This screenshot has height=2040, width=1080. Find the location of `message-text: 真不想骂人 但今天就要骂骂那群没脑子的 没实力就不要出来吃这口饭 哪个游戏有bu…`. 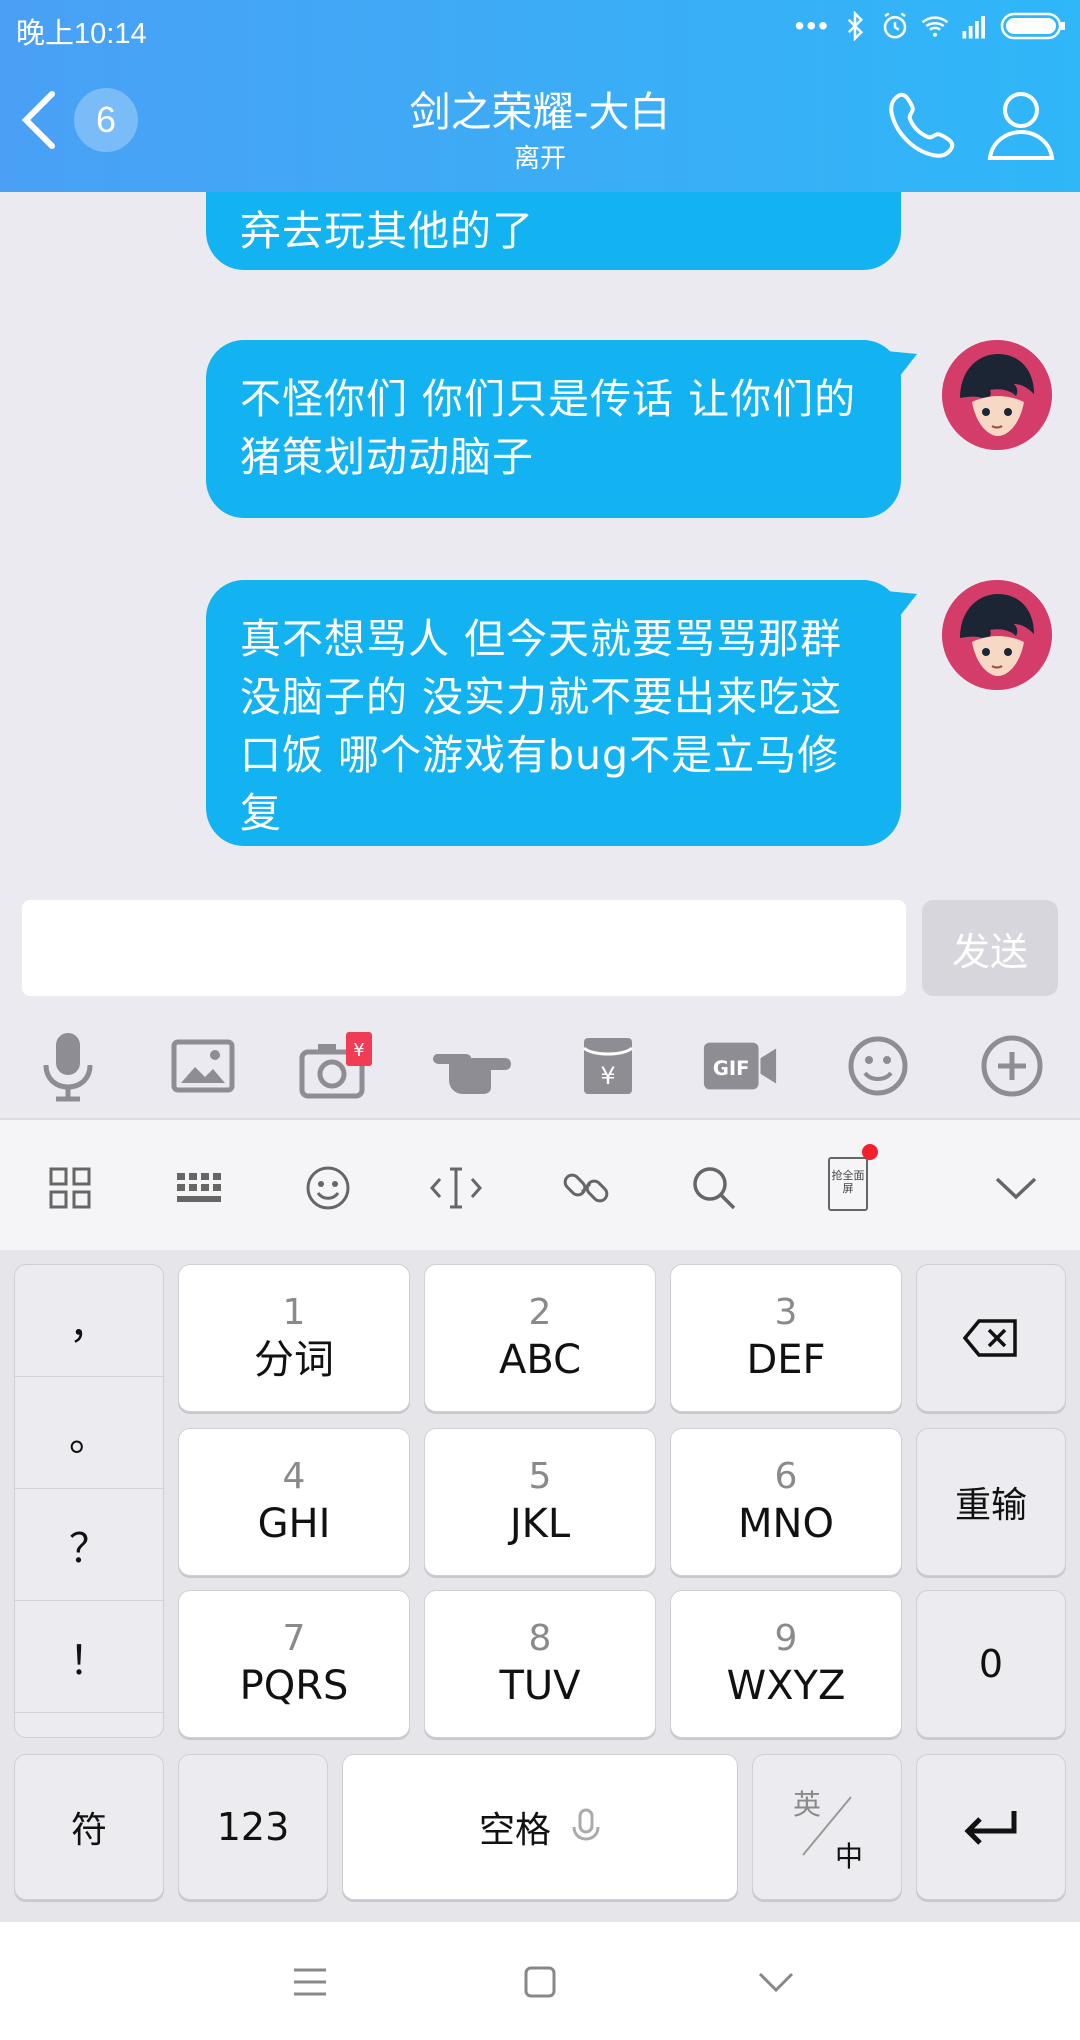

message-text: 真不想骂人 但今天就要骂骂那群没脑子的 没实力就不要出来吃这口饭 哪个游戏有bu… is located at coordinates (541, 726).